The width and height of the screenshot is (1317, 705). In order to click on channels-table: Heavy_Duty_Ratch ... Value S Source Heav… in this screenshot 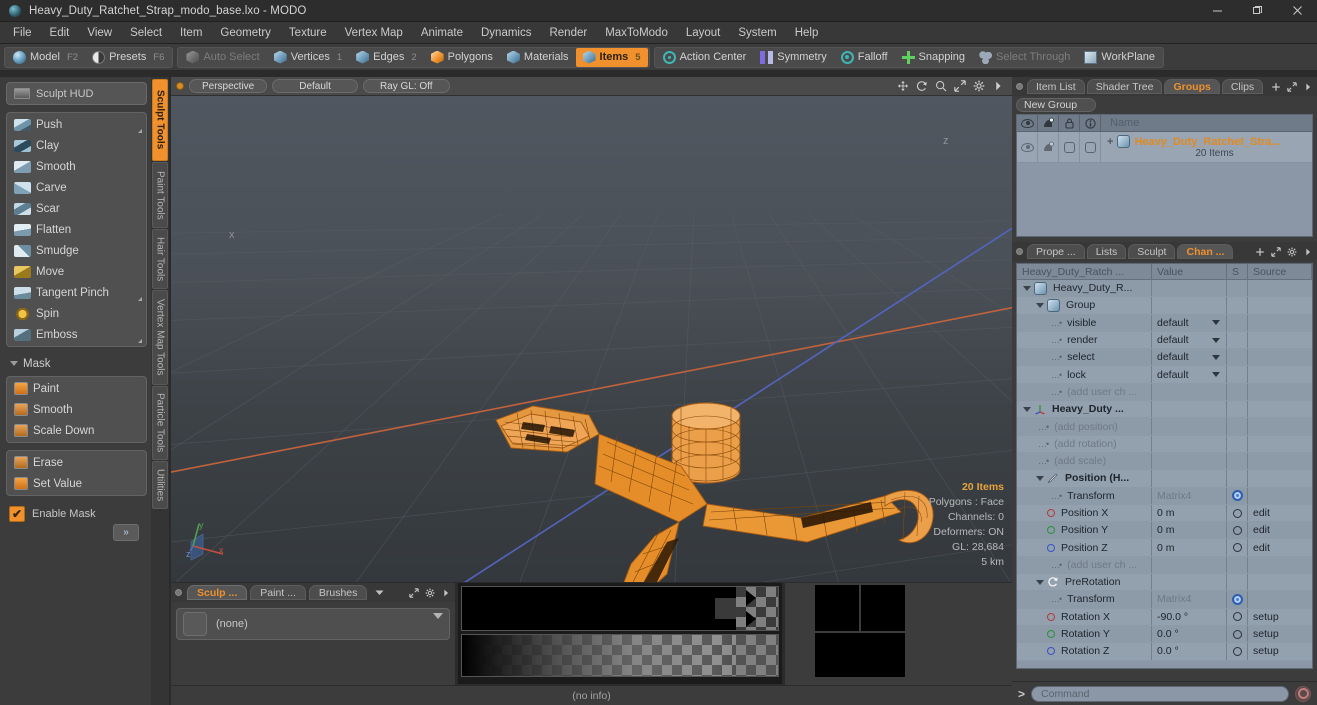, I will do `click(1164, 466)`.